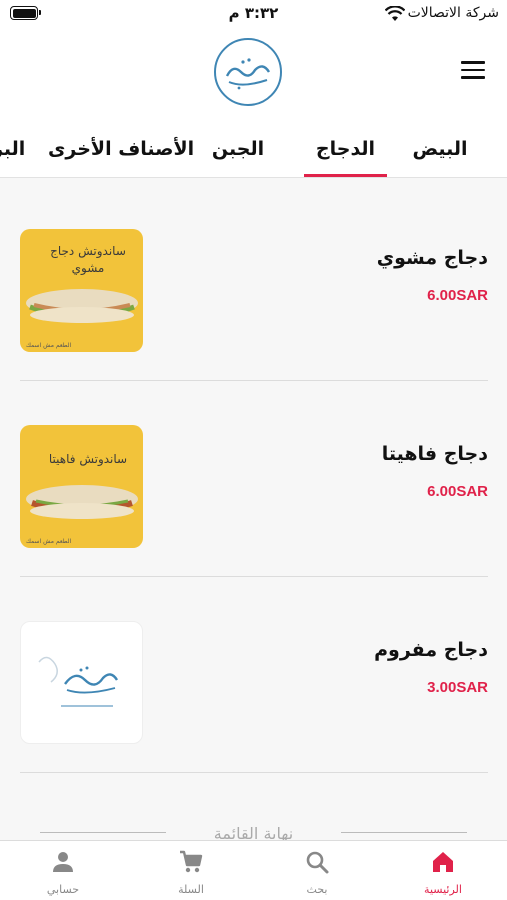 This screenshot has width=507, height=900. I want to click on bottom-navigation: الرئيسية بحث السلة حسابي, so click(253, 870).